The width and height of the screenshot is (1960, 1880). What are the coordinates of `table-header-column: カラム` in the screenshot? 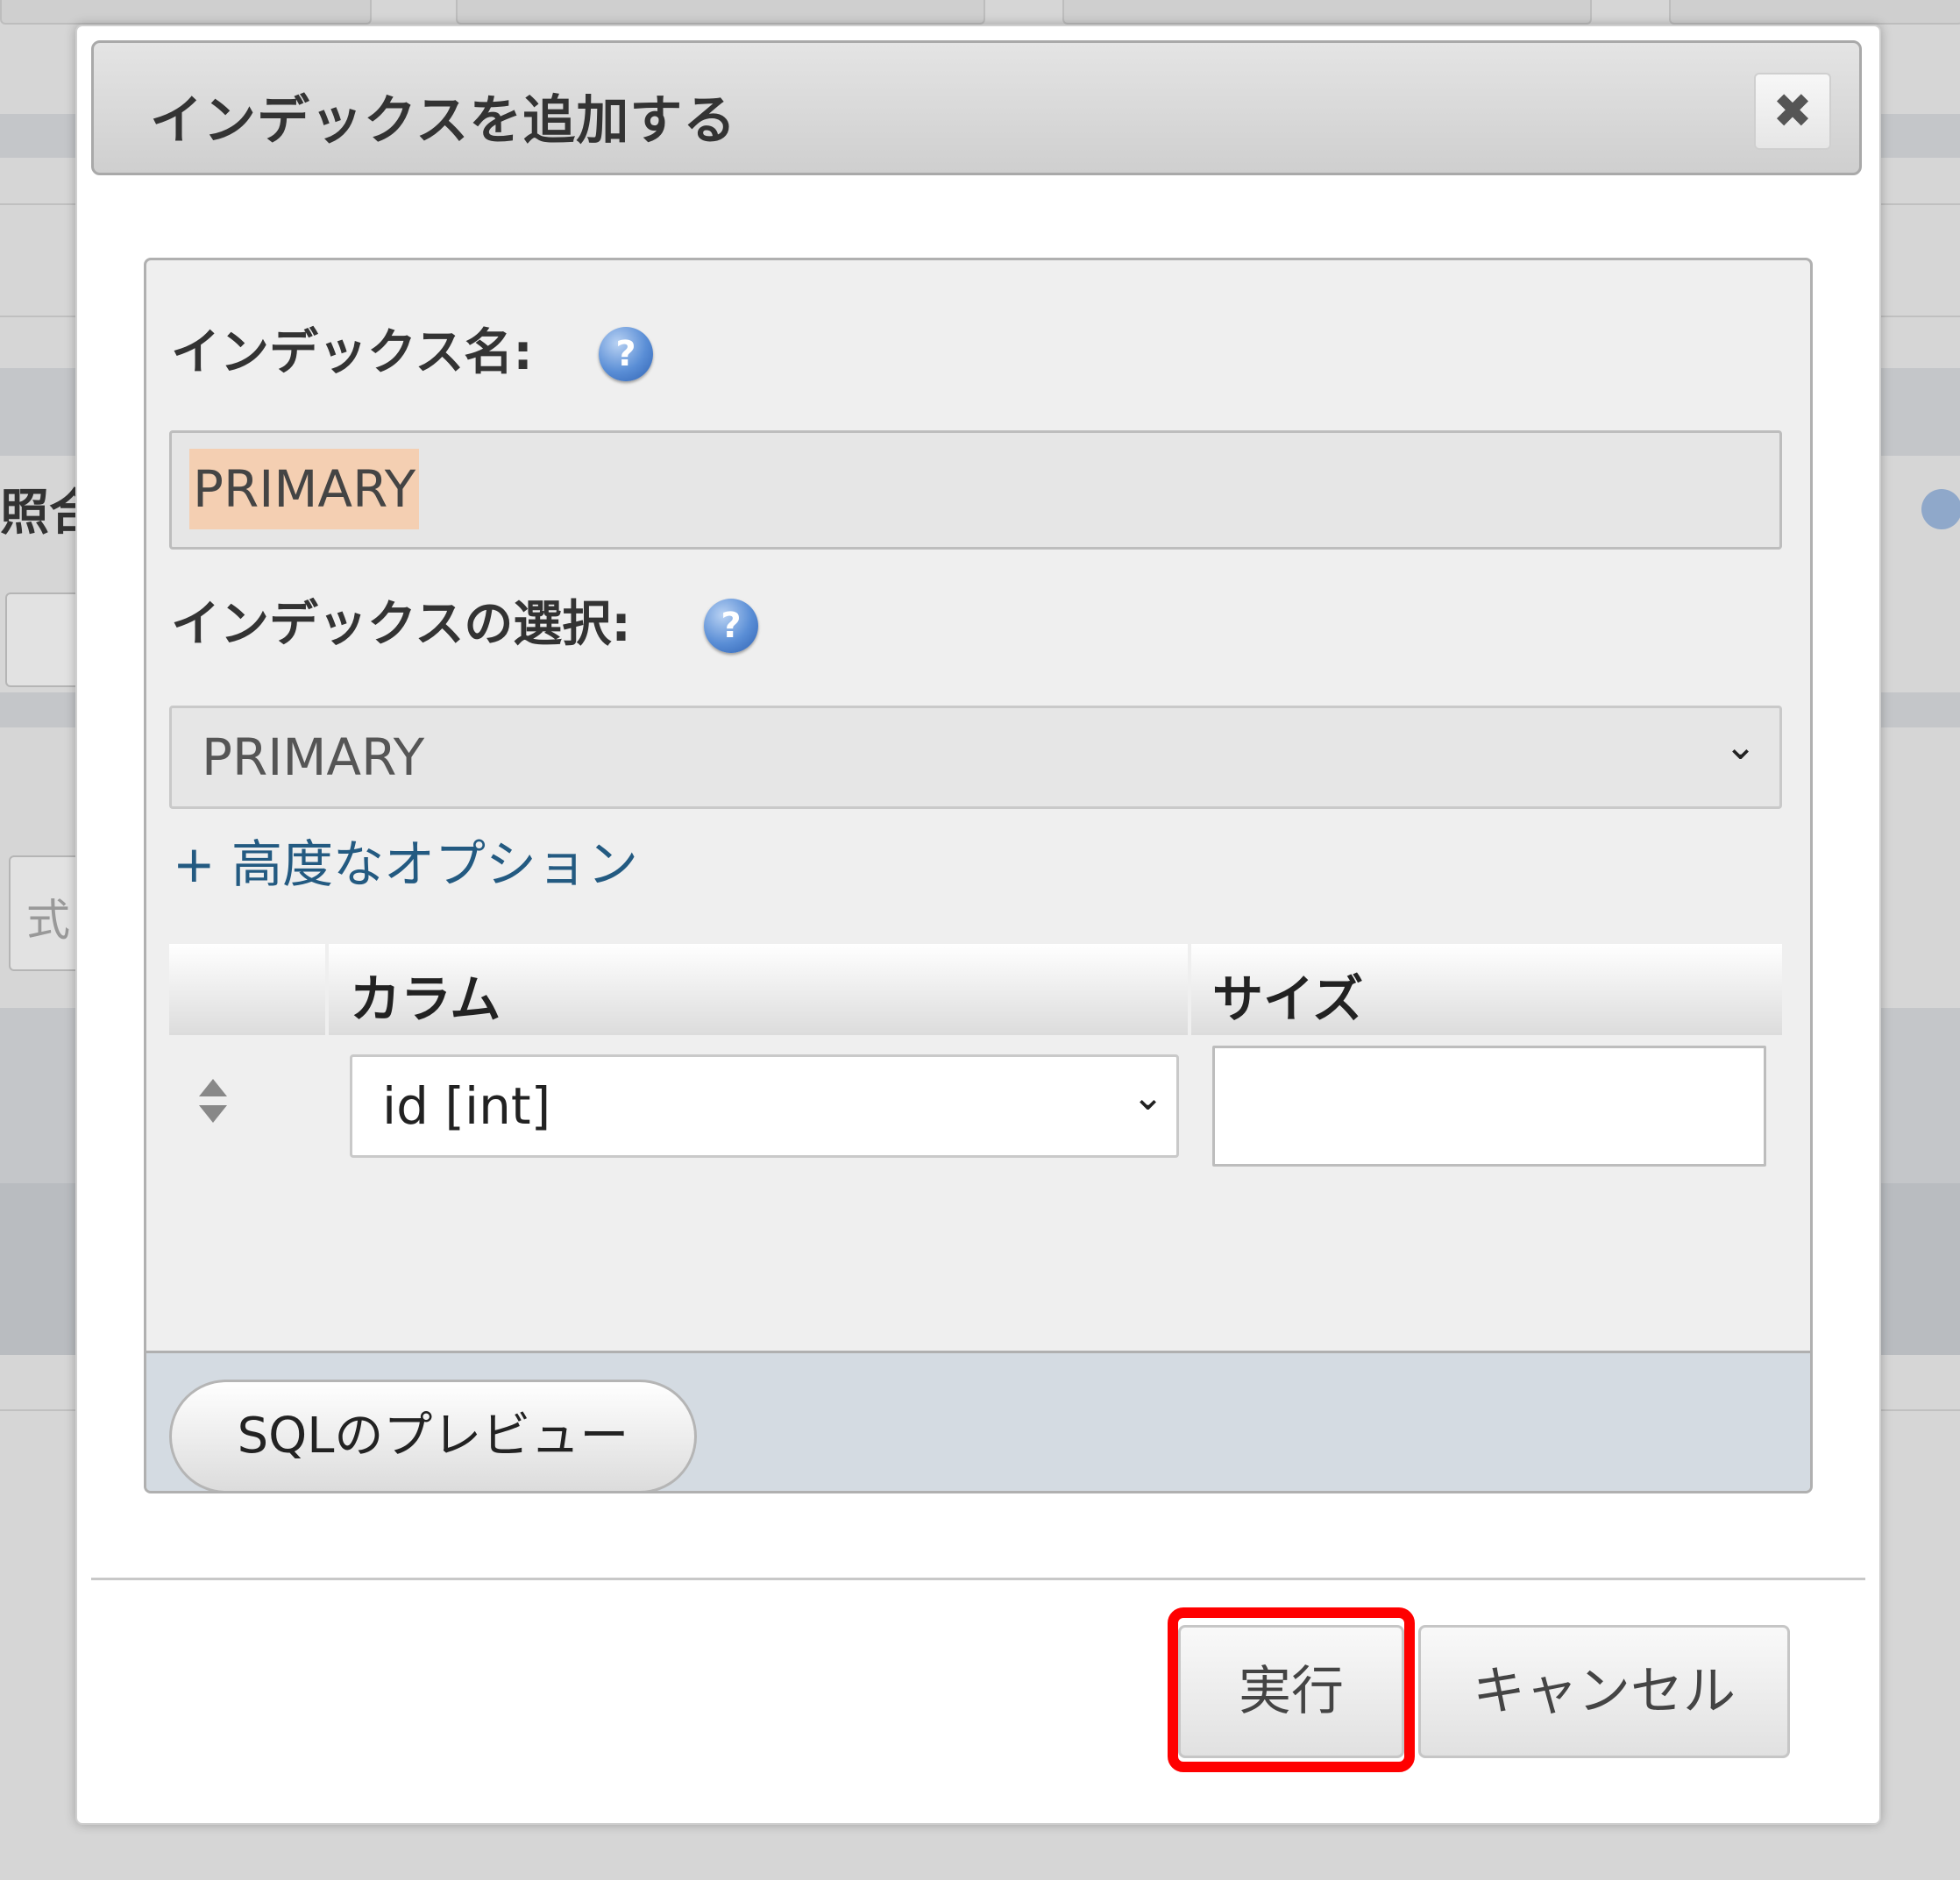 It's located at (758, 989).